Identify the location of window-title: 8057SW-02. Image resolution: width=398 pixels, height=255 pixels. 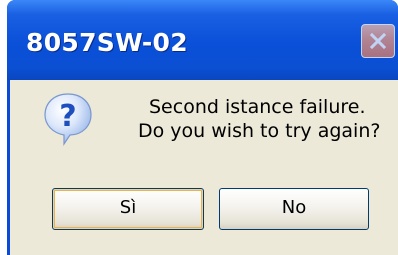
(107, 42).